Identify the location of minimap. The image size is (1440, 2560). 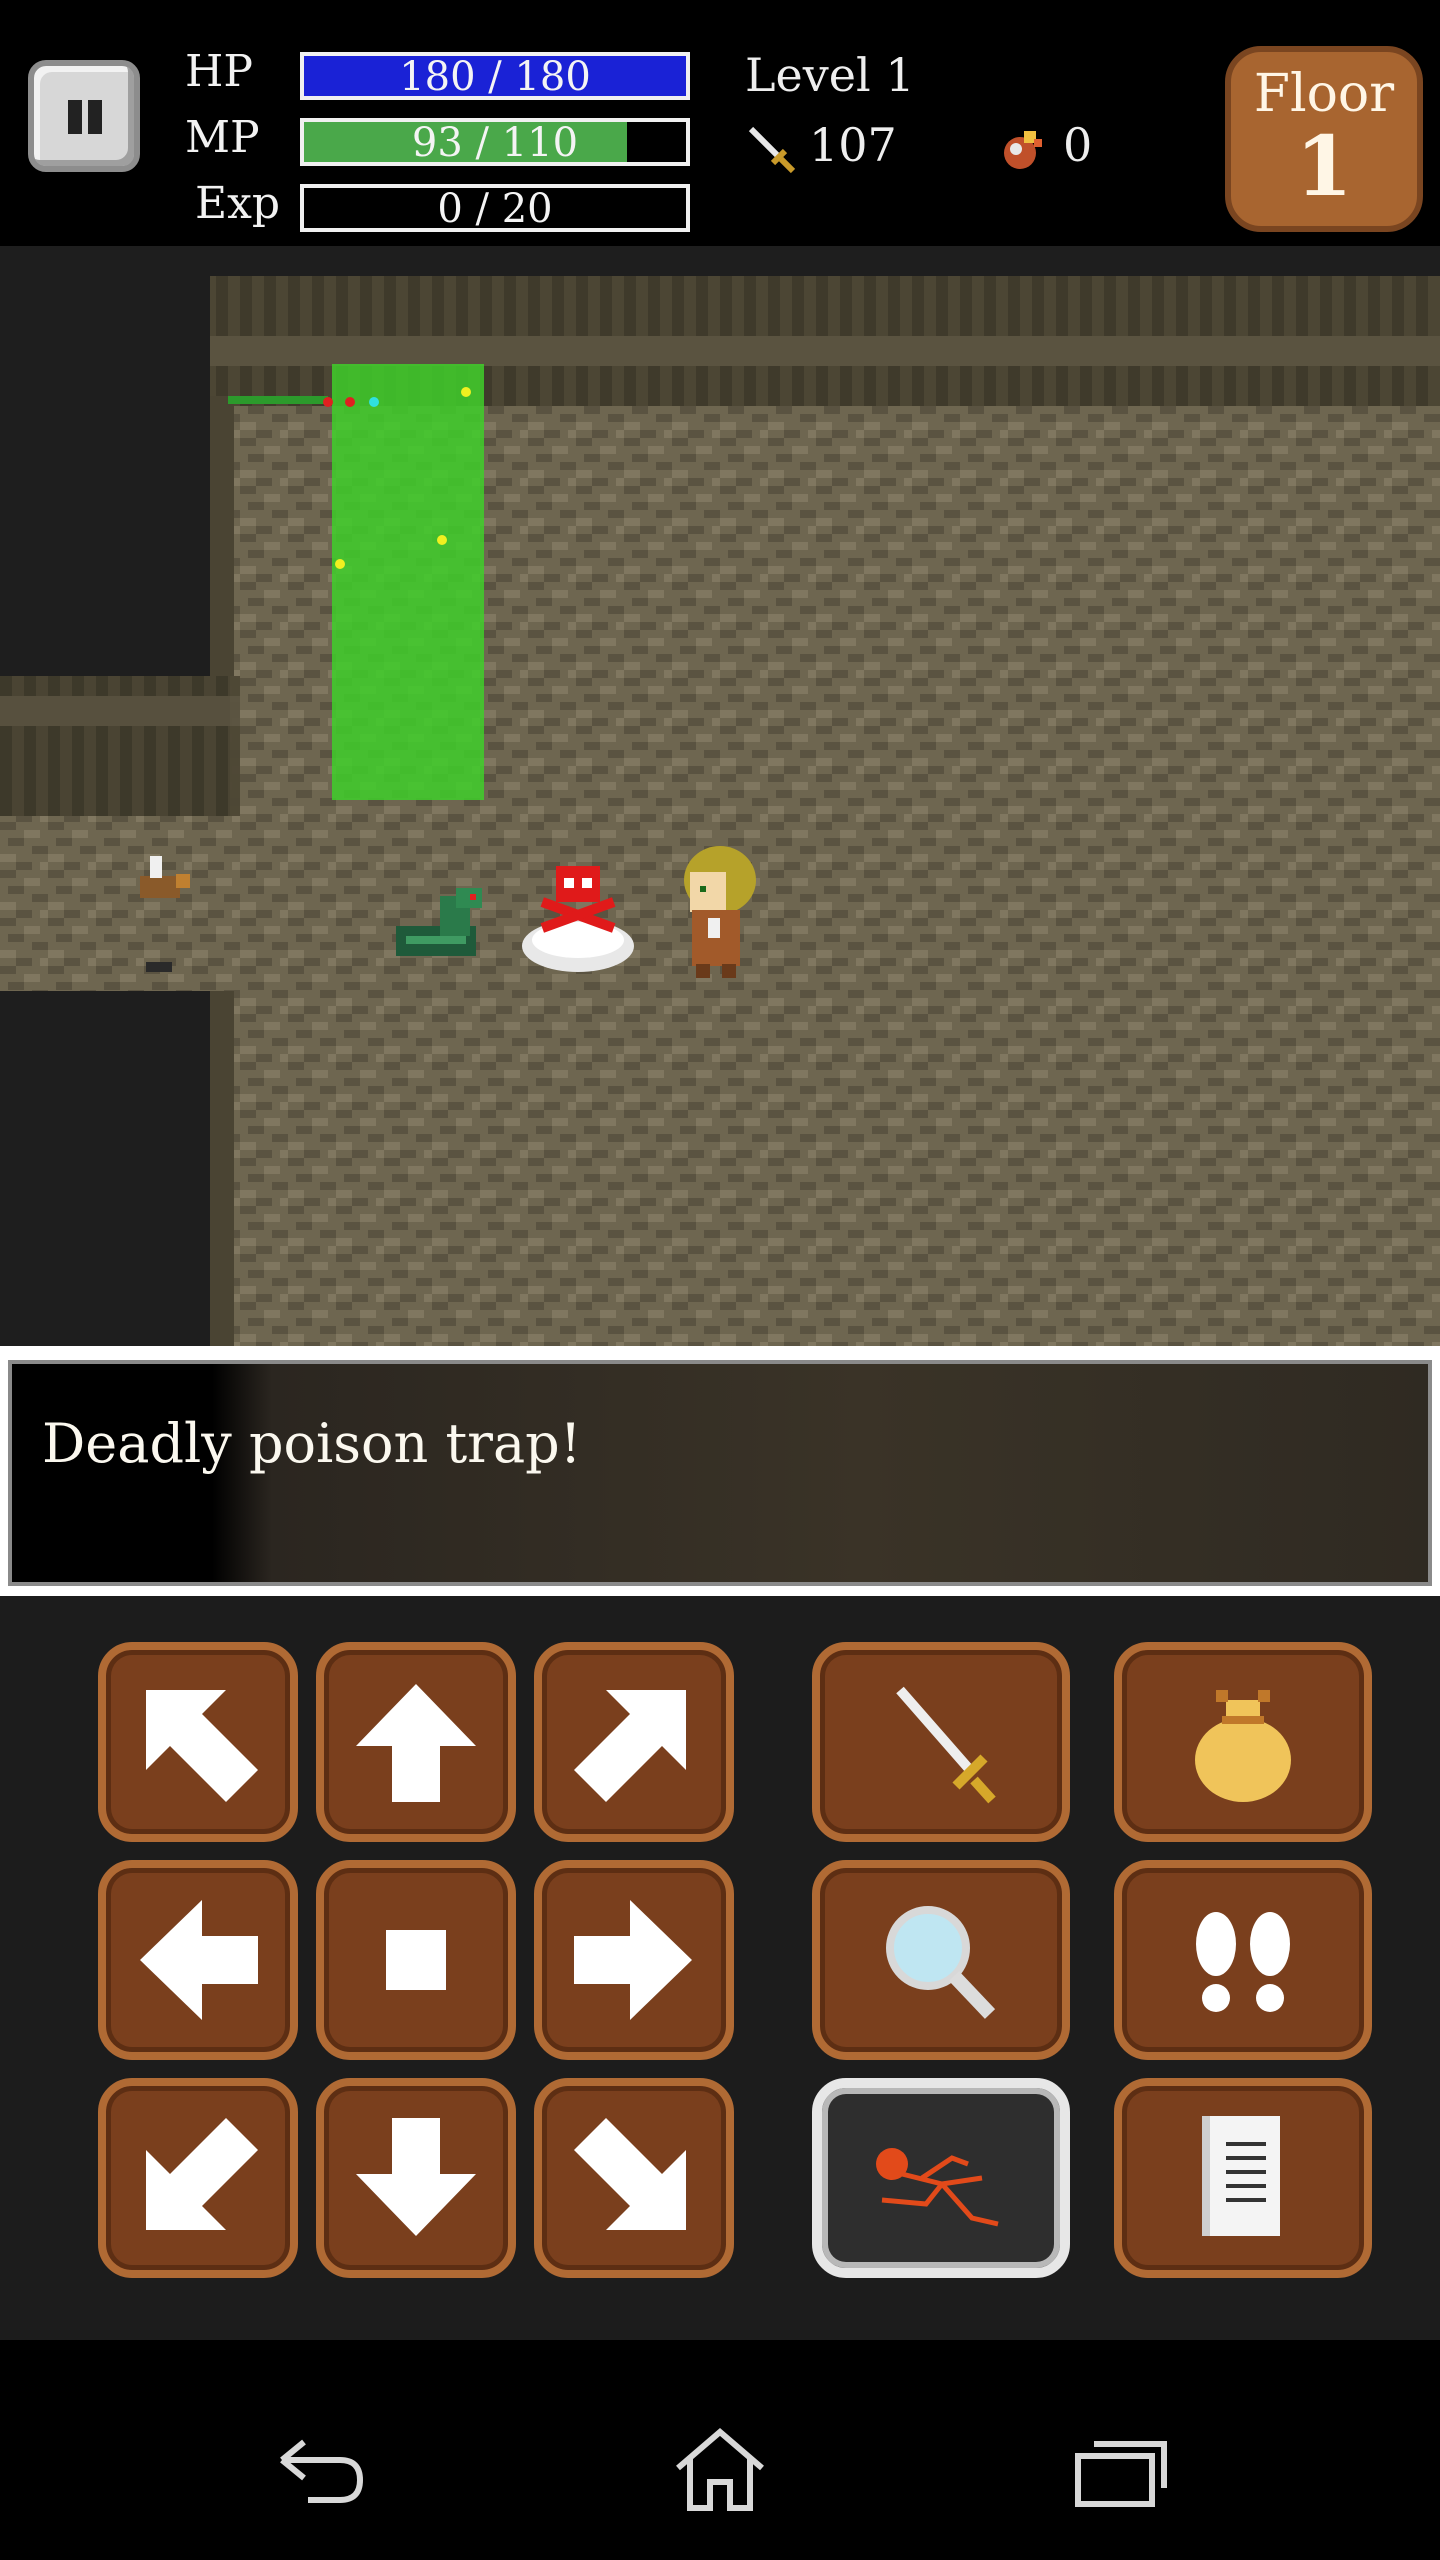
(408, 582).